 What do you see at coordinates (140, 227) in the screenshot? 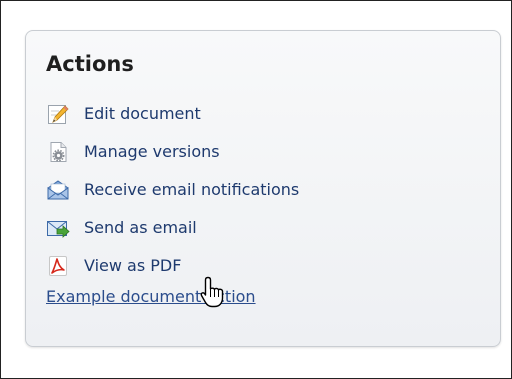
I see `action-label: Send as email` at bounding box center [140, 227].